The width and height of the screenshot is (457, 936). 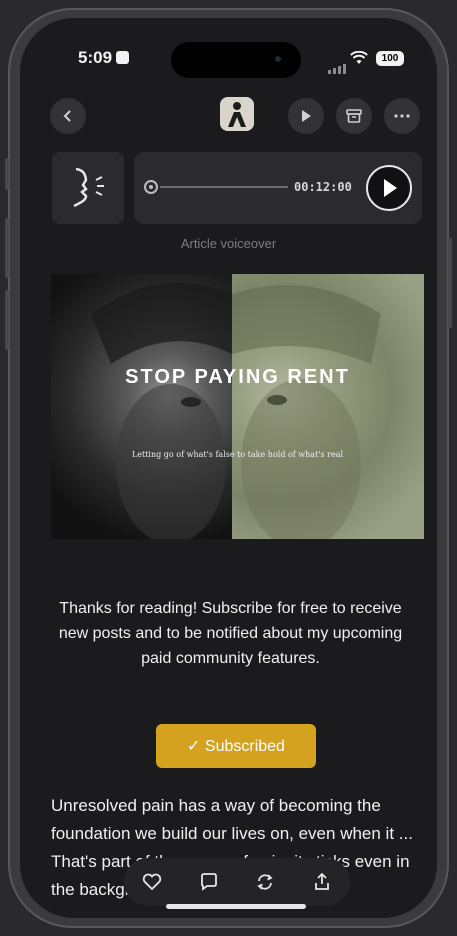 I want to click on top-nav, so click(x=228, y=116).